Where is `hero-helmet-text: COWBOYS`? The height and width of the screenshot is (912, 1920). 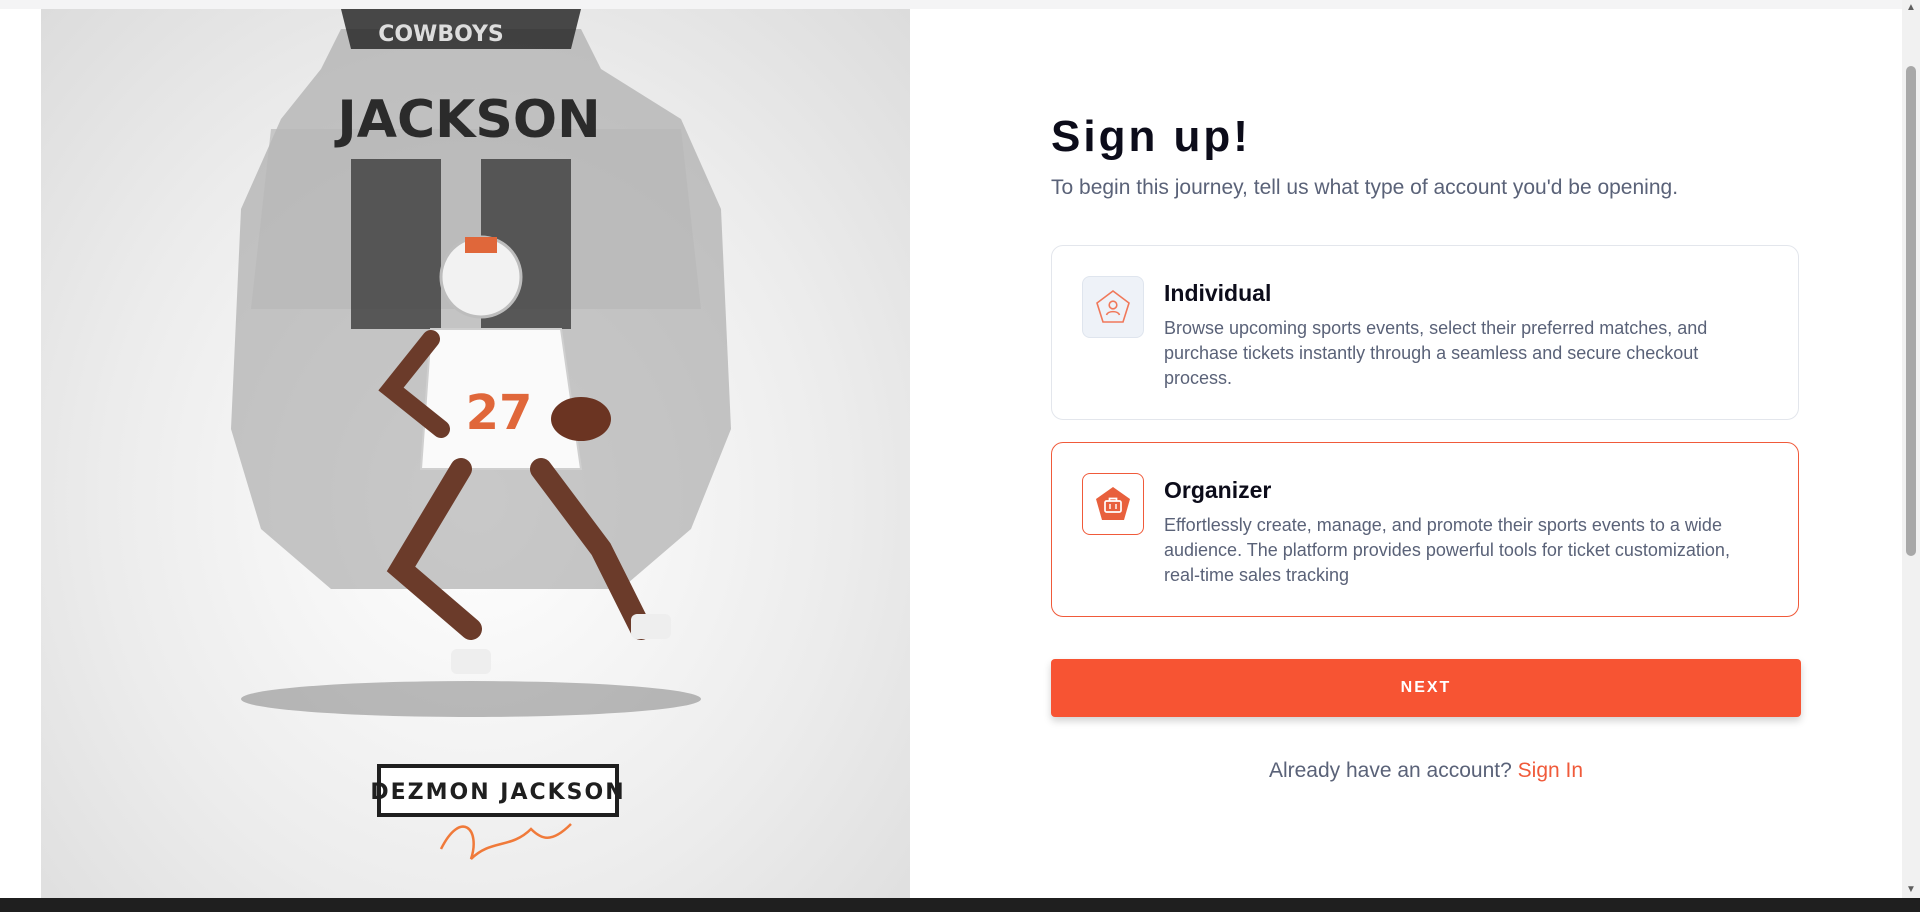 hero-helmet-text: COWBOYS is located at coordinates (441, 34).